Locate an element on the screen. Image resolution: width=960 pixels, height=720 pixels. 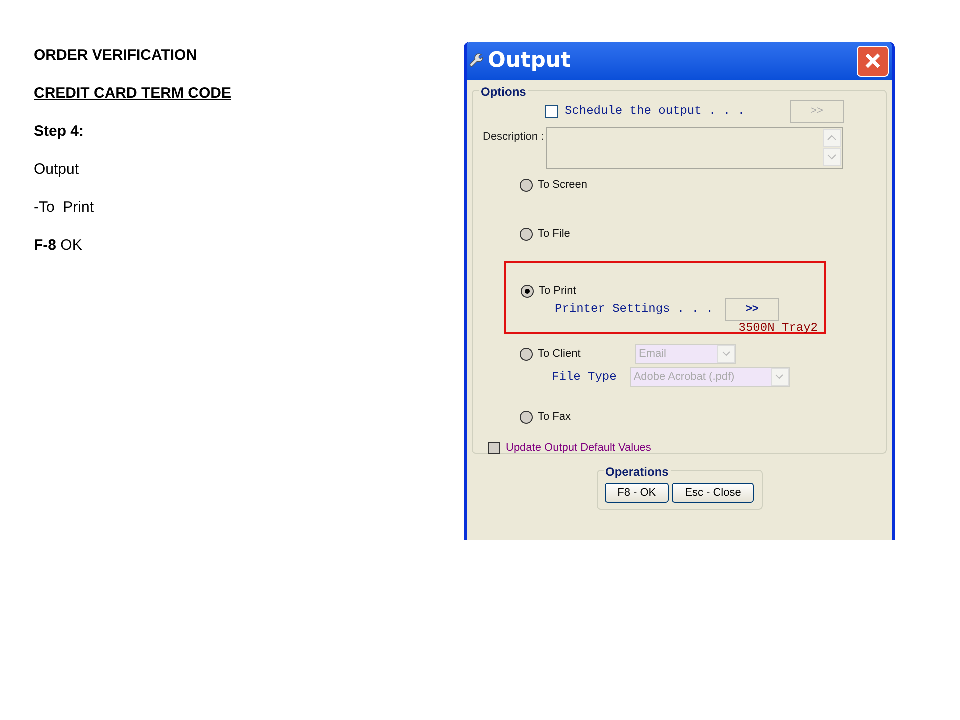
description-field is located at coordinates (694, 148).